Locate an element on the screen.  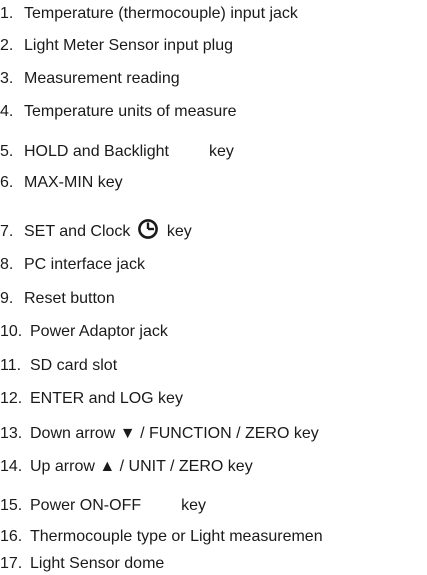
legend-item-9: 9. Reset button is located at coordinates (57, 300).